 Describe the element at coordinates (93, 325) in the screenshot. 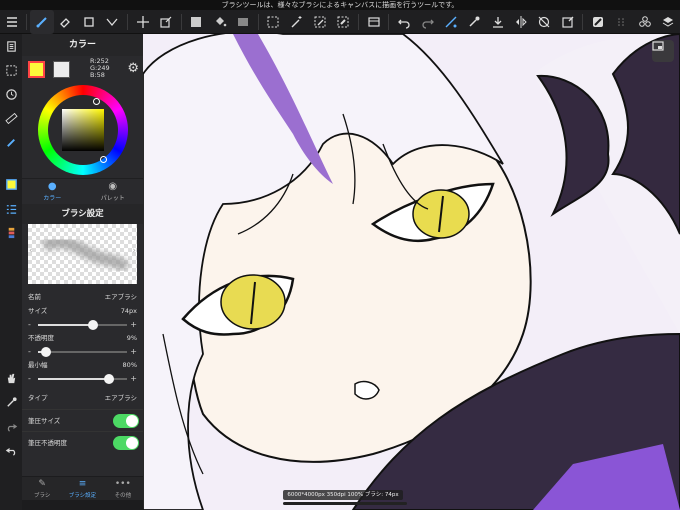

I see `size-slider-thumb` at that location.